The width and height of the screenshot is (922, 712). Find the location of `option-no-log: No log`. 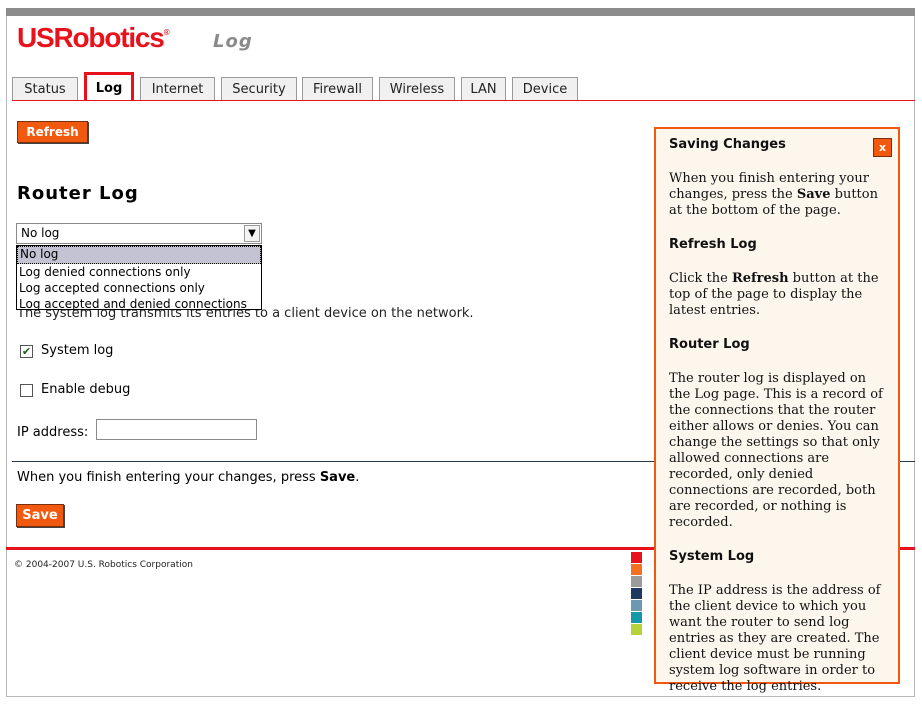

option-no-log: No log is located at coordinates (139, 255).